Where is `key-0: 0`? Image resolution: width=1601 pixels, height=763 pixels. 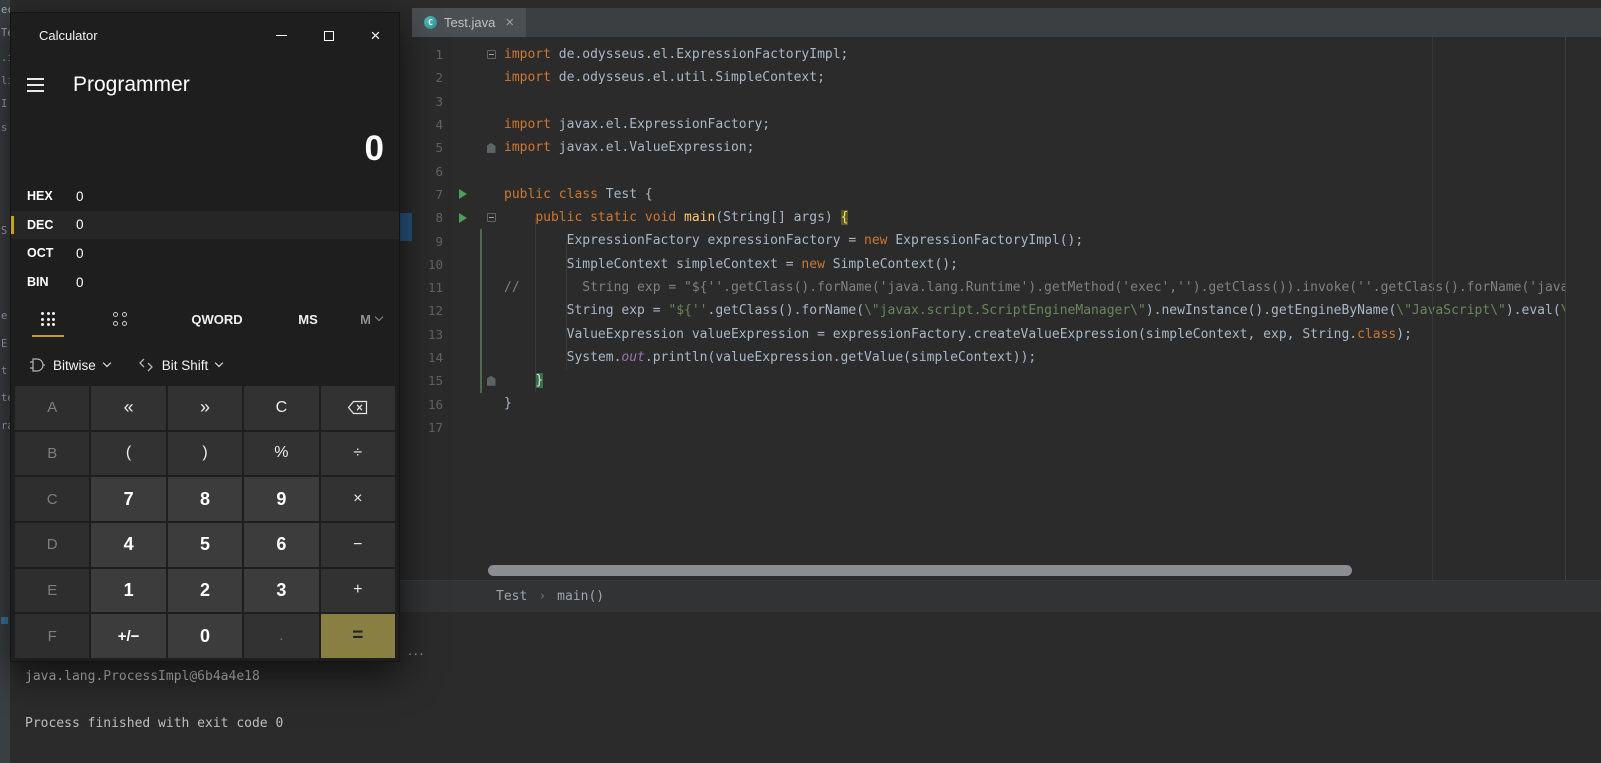
key-0: 0 is located at coordinates (205, 636).